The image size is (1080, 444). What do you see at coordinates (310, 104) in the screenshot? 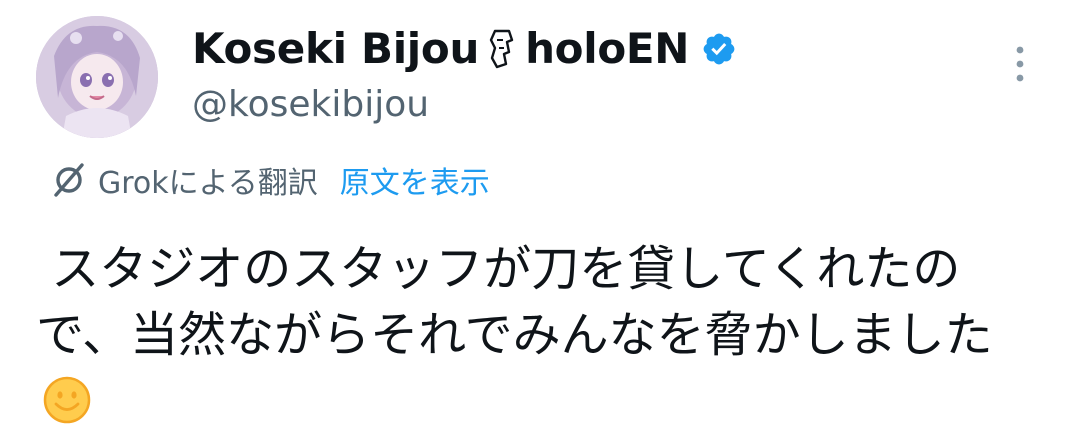
I see `author-handle: @kosekibijou` at bounding box center [310, 104].